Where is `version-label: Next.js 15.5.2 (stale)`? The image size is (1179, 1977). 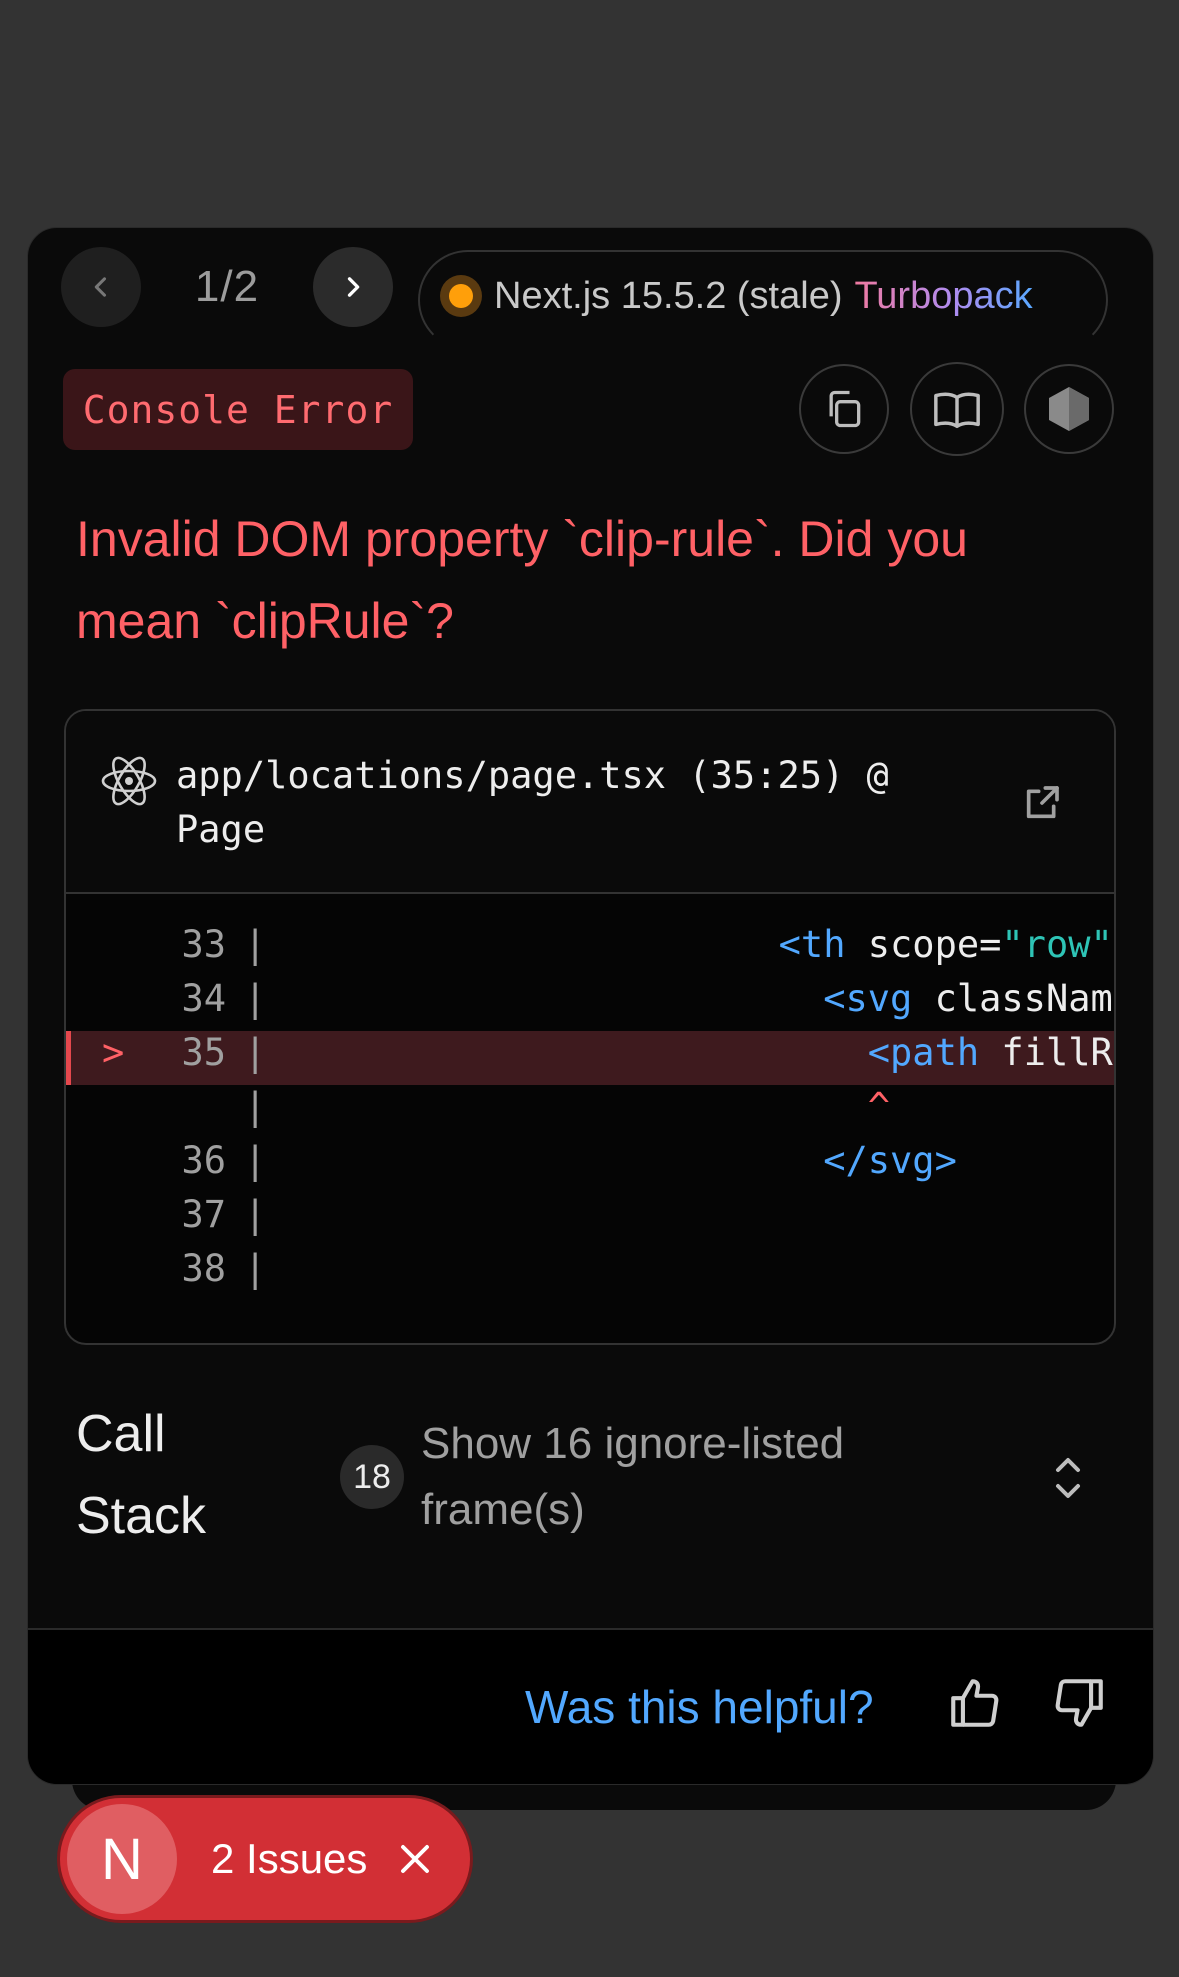
version-label: Next.js 15.5.2 (stale) is located at coordinates (668, 296).